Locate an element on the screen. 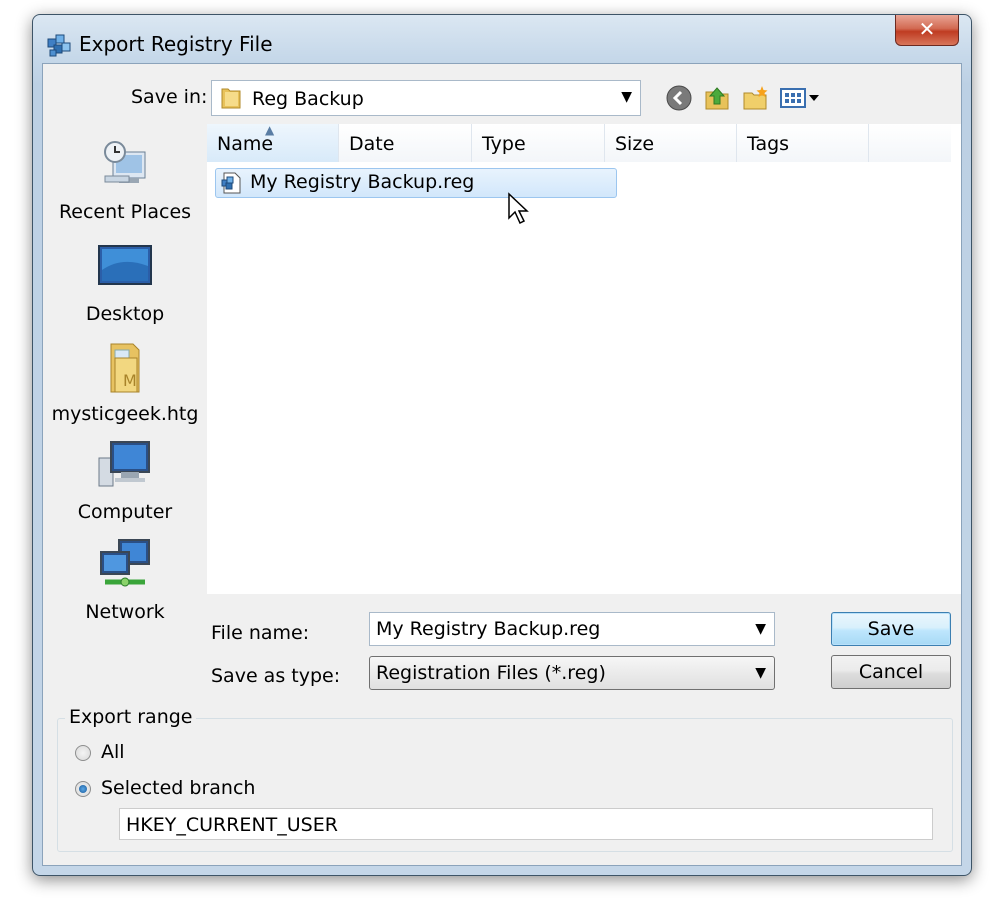 The image size is (1000, 902). column-header-size: Size is located at coordinates (671, 143).